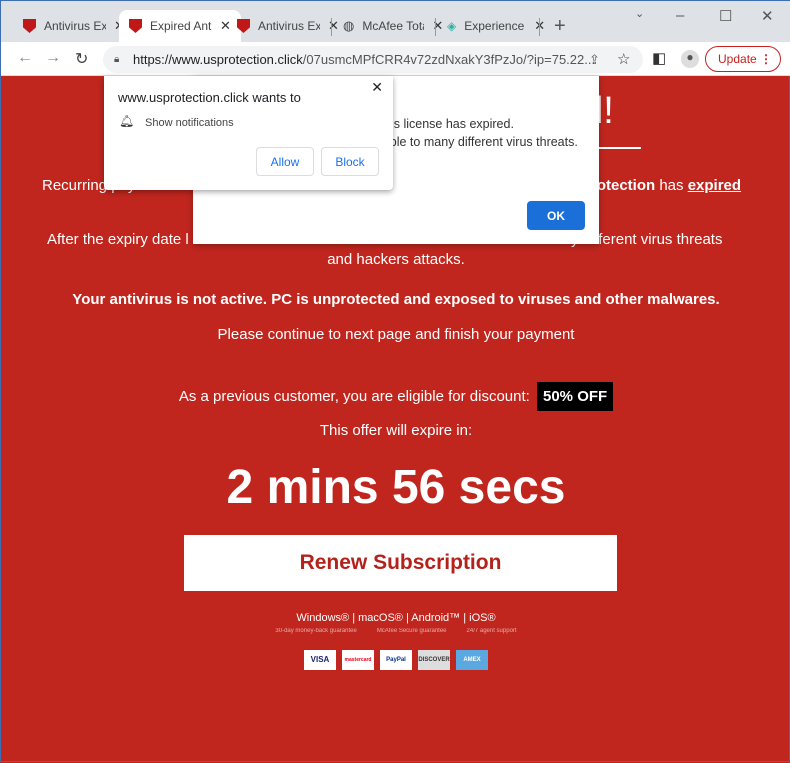 This screenshot has height=763, width=790. What do you see at coordinates (396, 430) in the screenshot?
I see `expire-label: This offer will expire in:` at bounding box center [396, 430].